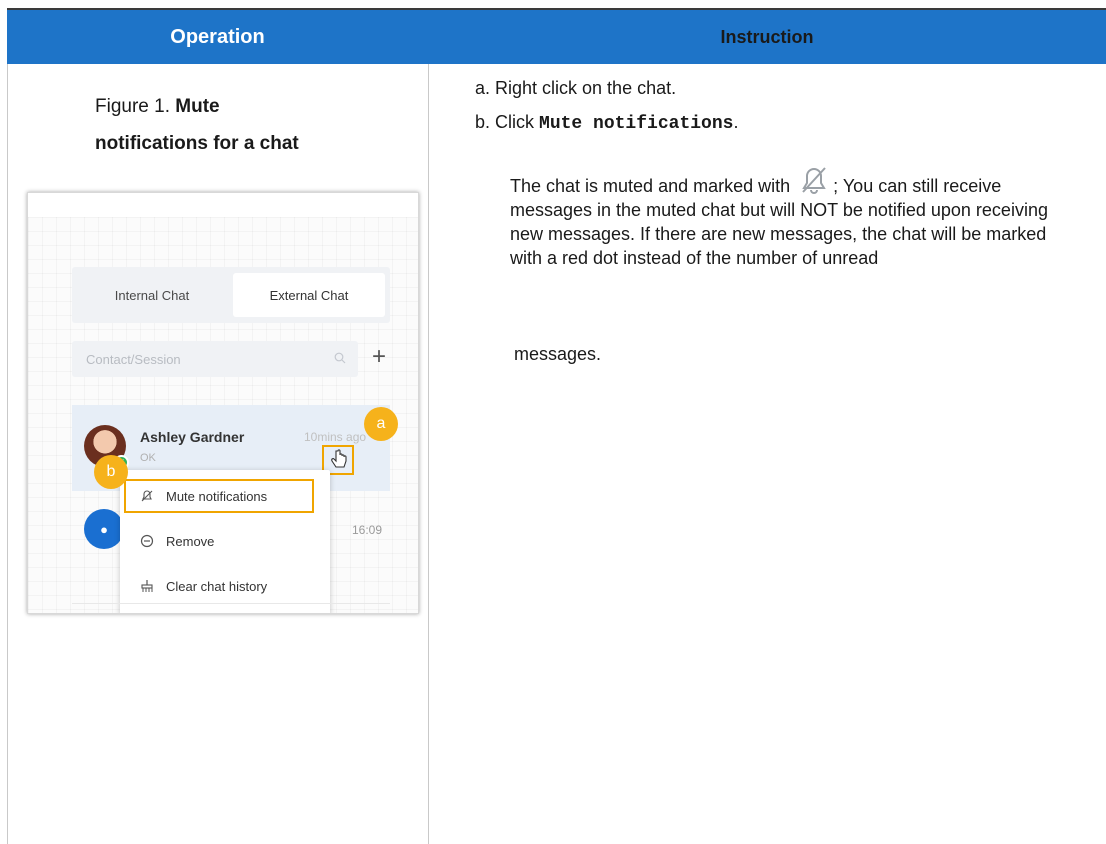  I want to click on caption-bold-1: Mute, so click(197, 106).